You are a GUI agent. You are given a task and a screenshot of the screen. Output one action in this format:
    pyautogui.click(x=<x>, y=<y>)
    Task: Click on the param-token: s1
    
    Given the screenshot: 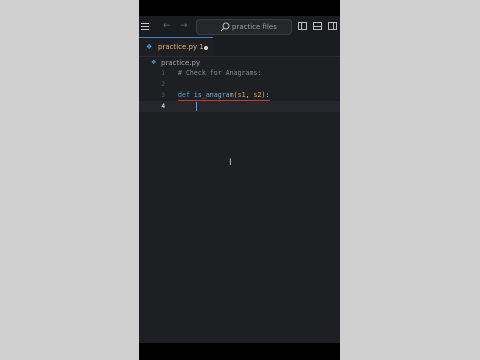 What is the action you would take?
    pyautogui.click(x=241, y=95)
    